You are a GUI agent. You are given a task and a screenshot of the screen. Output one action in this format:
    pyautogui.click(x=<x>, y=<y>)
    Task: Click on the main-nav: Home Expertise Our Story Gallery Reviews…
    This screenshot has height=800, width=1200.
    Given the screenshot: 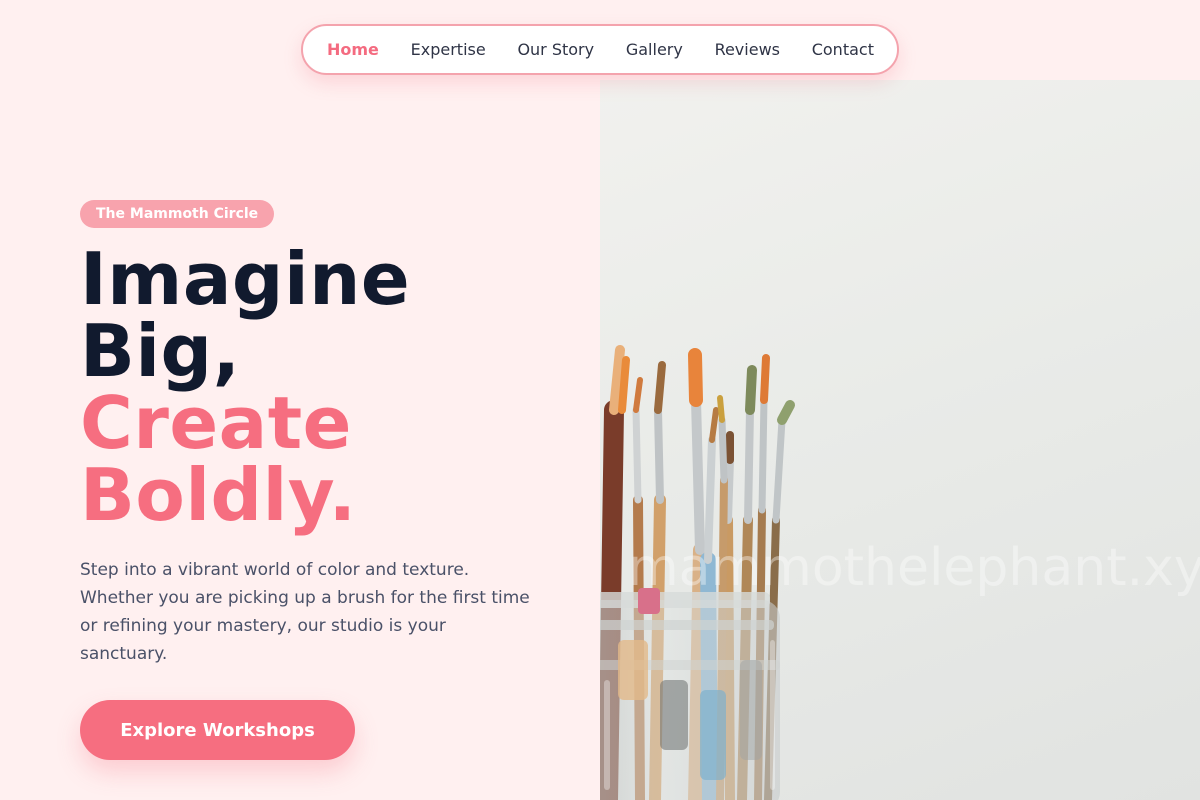 What is the action you would take?
    pyautogui.click(x=600, y=49)
    